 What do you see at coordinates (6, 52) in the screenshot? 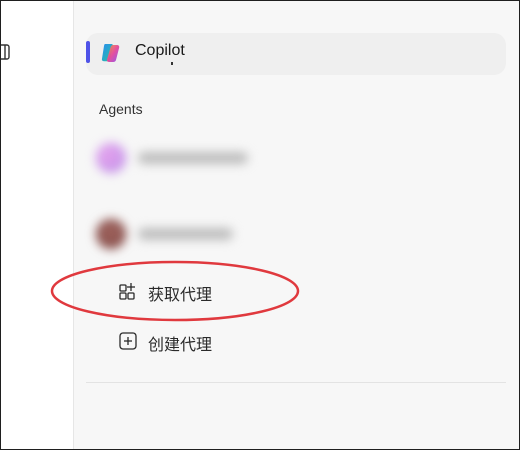
I see `sidebar-toggle-icon` at bounding box center [6, 52].